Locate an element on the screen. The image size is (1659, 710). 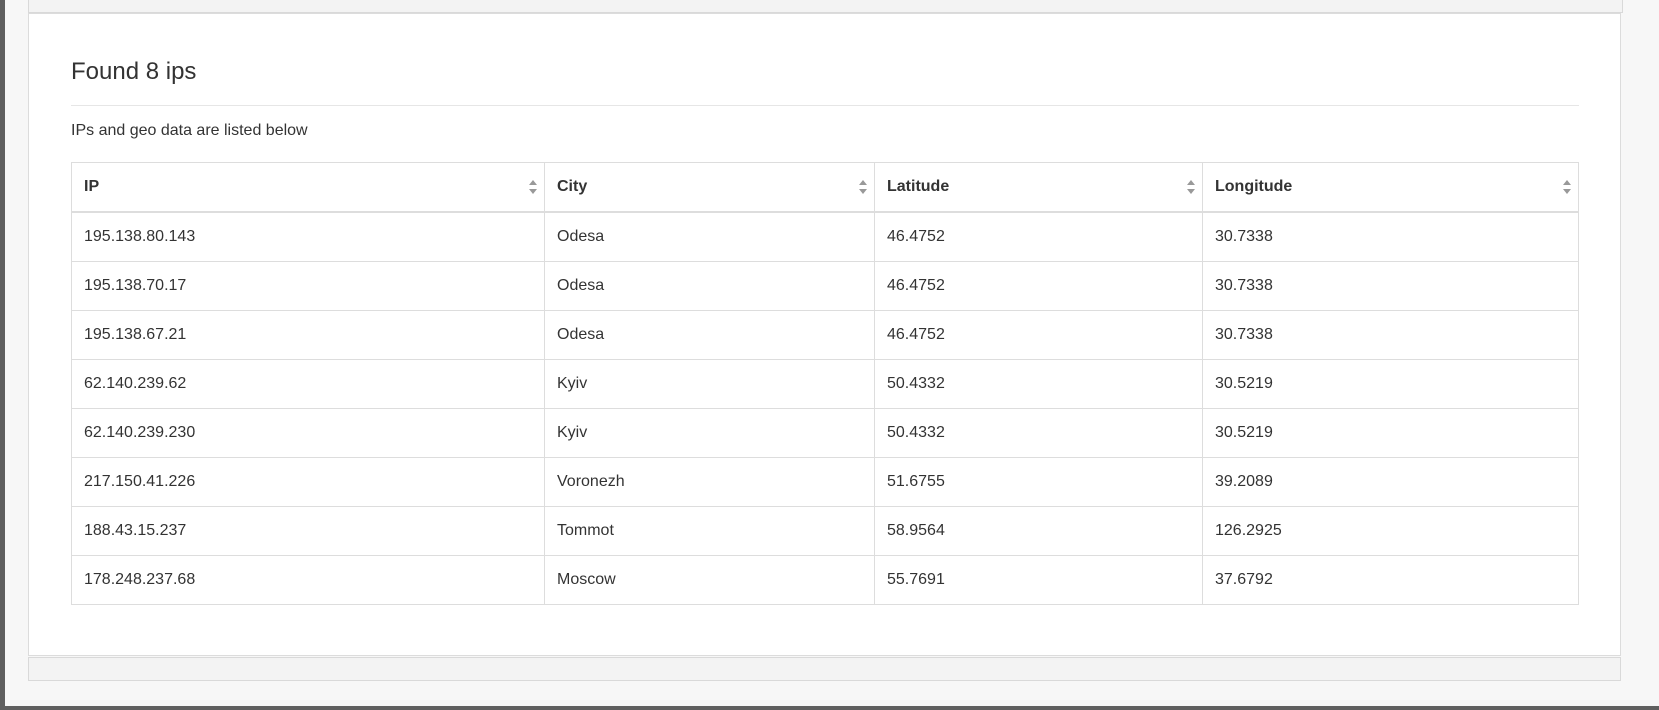
cell-ip: 62.140.239.230 is located at coordinates (308, 433).